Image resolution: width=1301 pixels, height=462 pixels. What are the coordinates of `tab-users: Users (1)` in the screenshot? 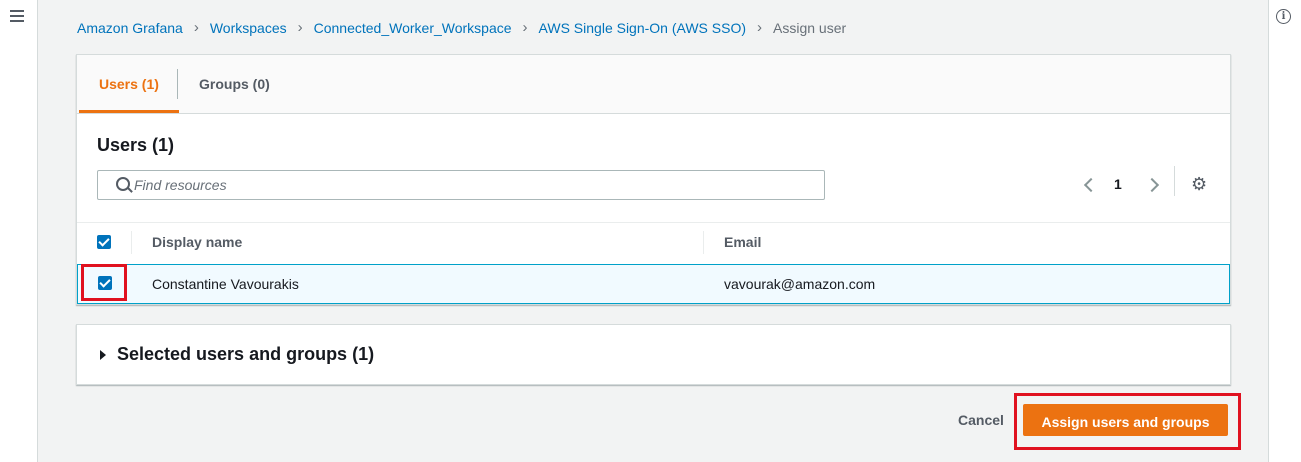 It's located at (129, 84).